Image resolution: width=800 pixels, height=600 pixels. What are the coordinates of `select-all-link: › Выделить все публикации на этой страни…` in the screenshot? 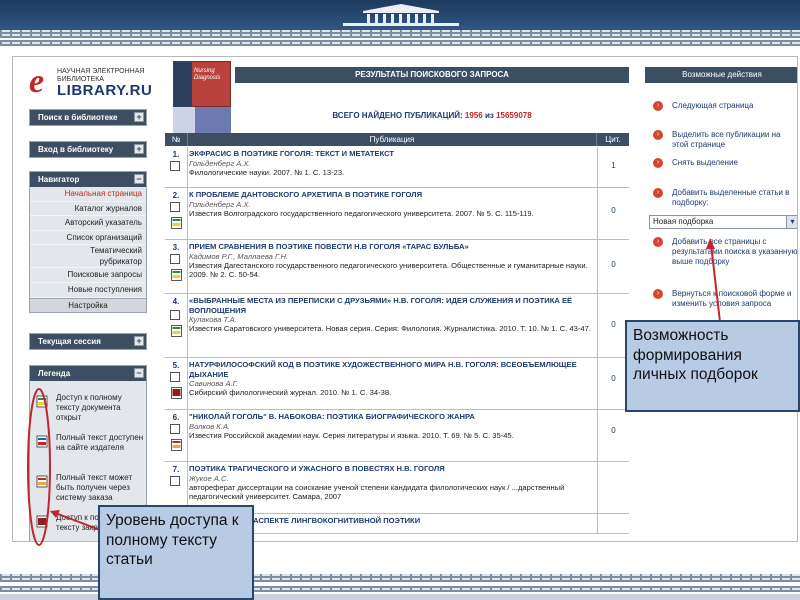 It's located at (724, 140).